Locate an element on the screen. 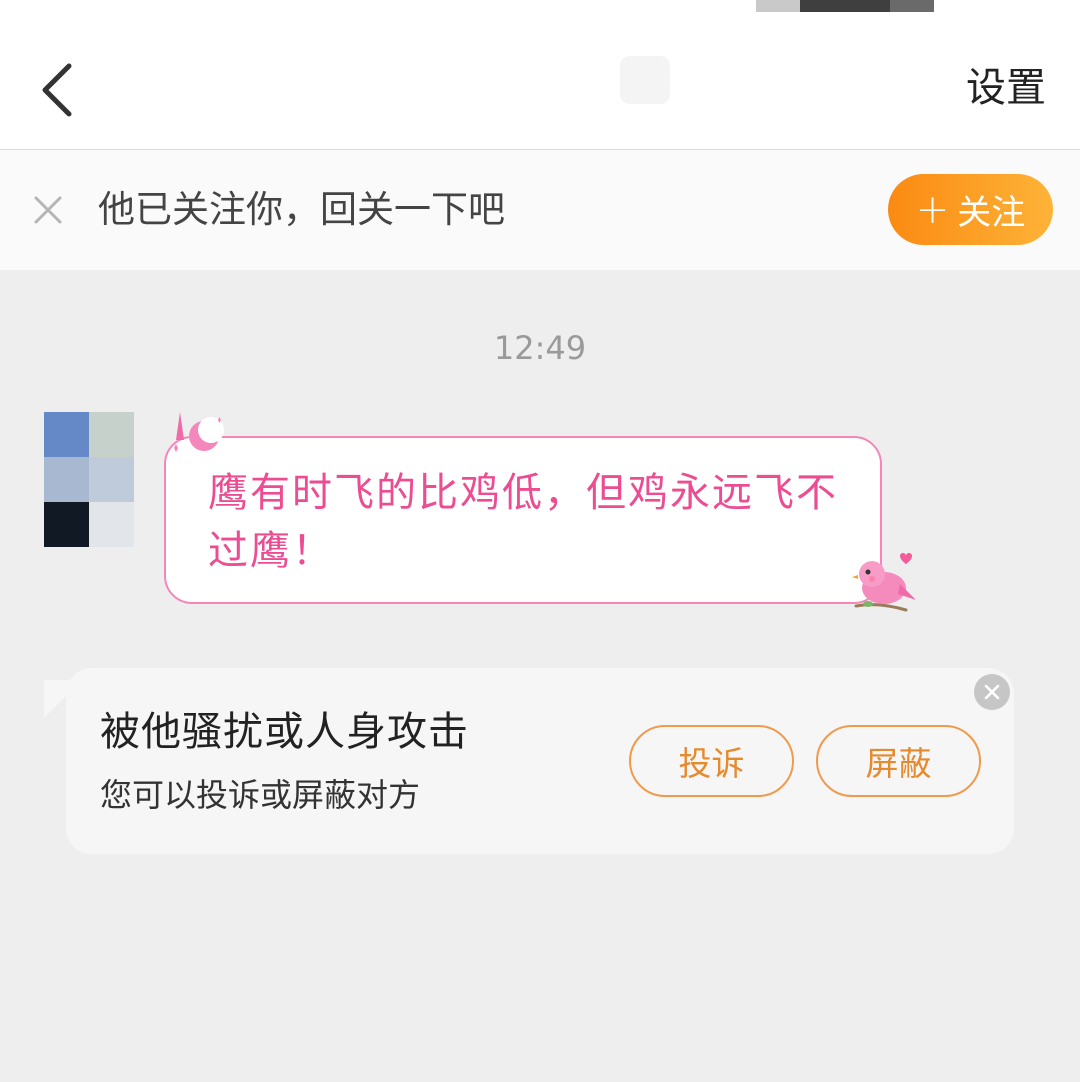 The height and width of the screenshot is (1082, 1080). follow-banner-close-button is located at coordinates (48, 210).